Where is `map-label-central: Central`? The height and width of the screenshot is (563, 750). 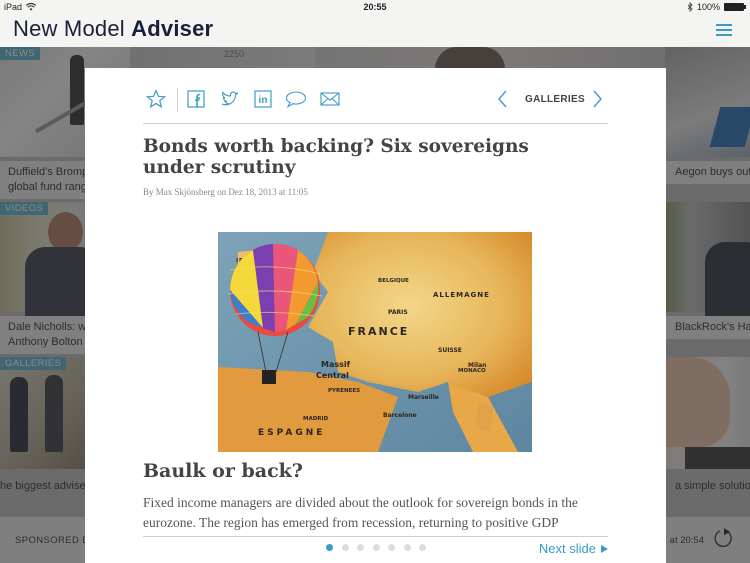
map-label-central: Central is located at coordinates (332, 375).